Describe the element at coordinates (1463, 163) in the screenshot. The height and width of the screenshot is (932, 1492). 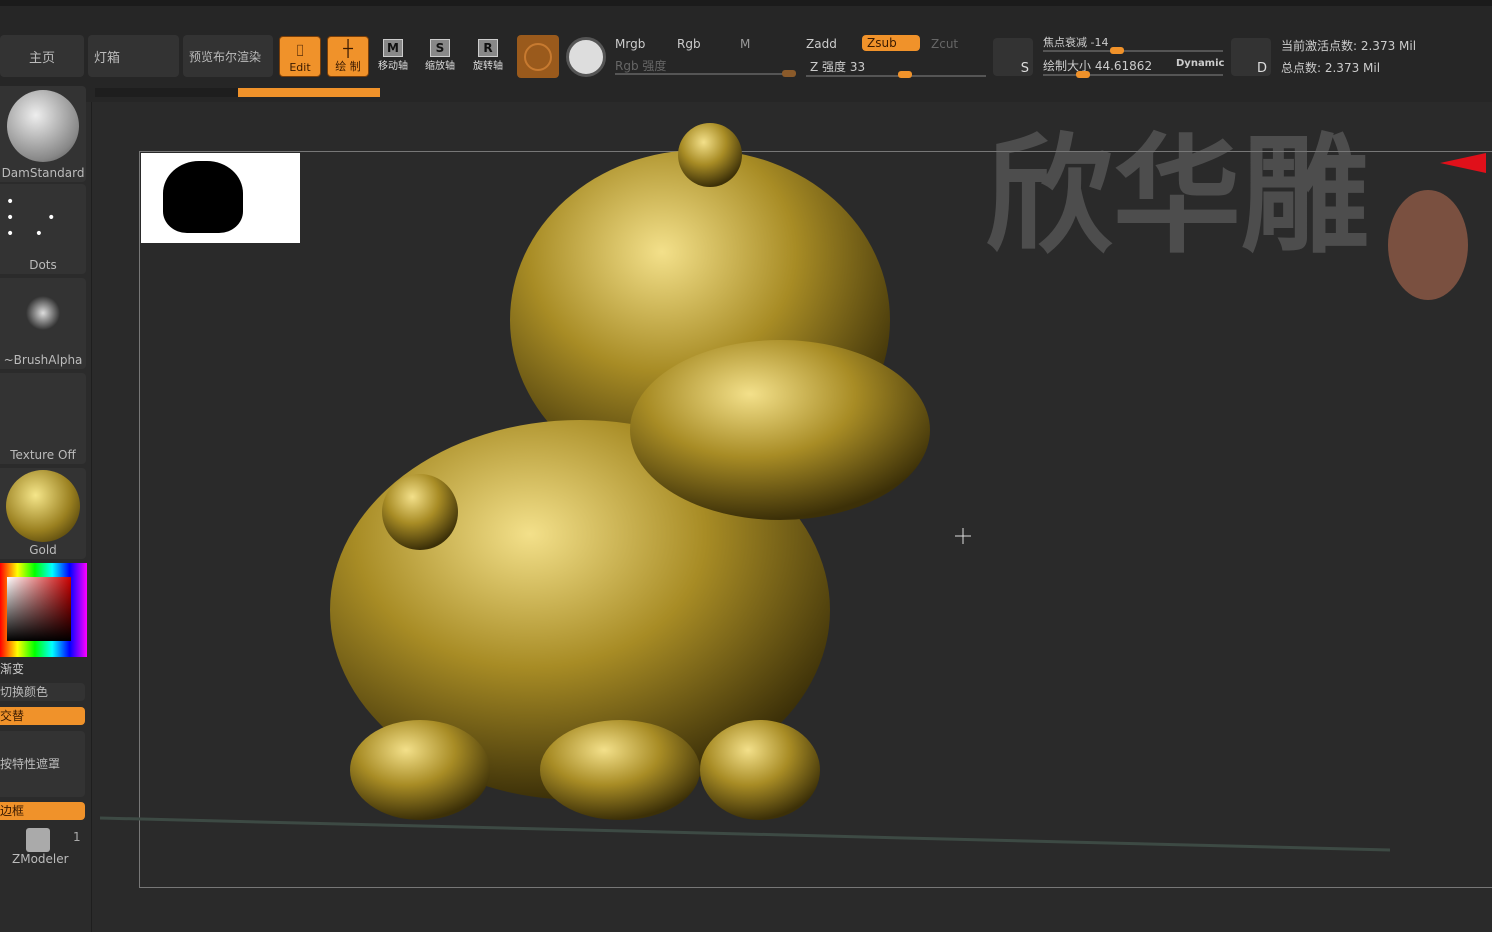
I see `gizmo-x-axis` at that location.